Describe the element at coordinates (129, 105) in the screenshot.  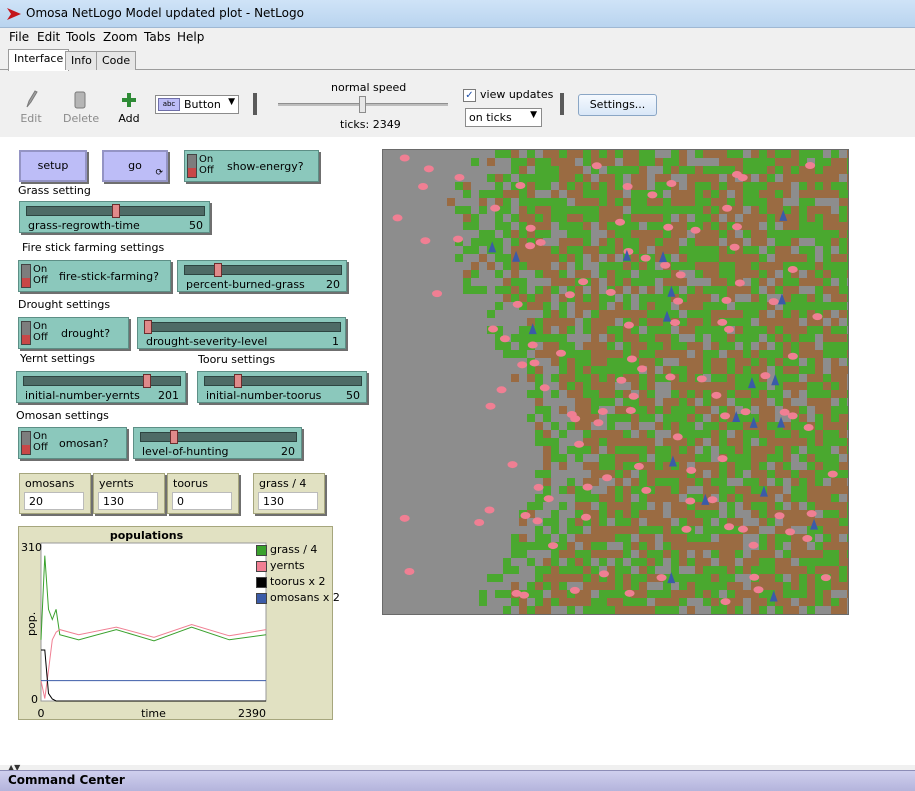
I see `add-button: Add` at that location.